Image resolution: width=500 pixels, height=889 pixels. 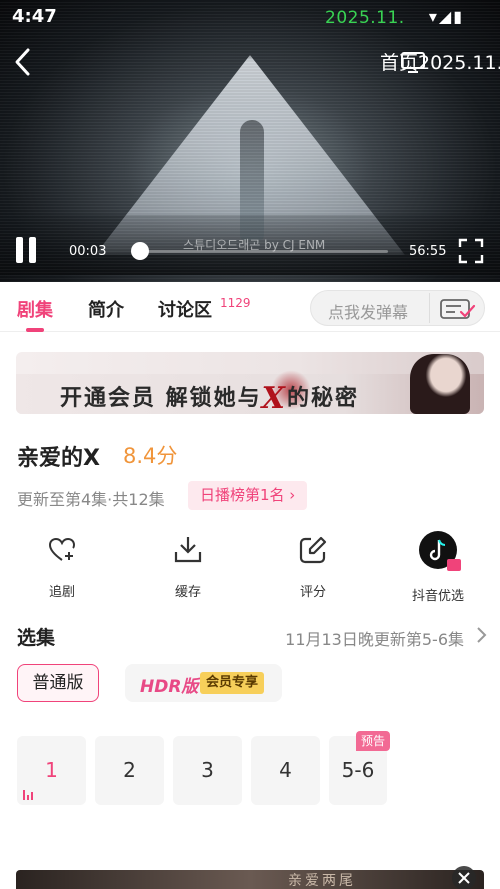 I want to click on episode-update-note: 11月13日晚更新第5-6集, so click(x=374, y=638).